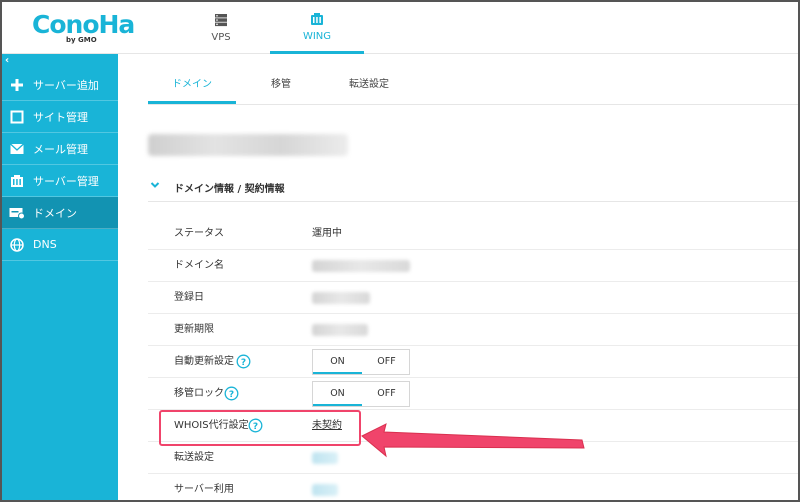  Describe the element at coordinates (473, 362) in the screenshot. I see `row-auto-renew: 自動更新設定 ? ON OFF` at that location.